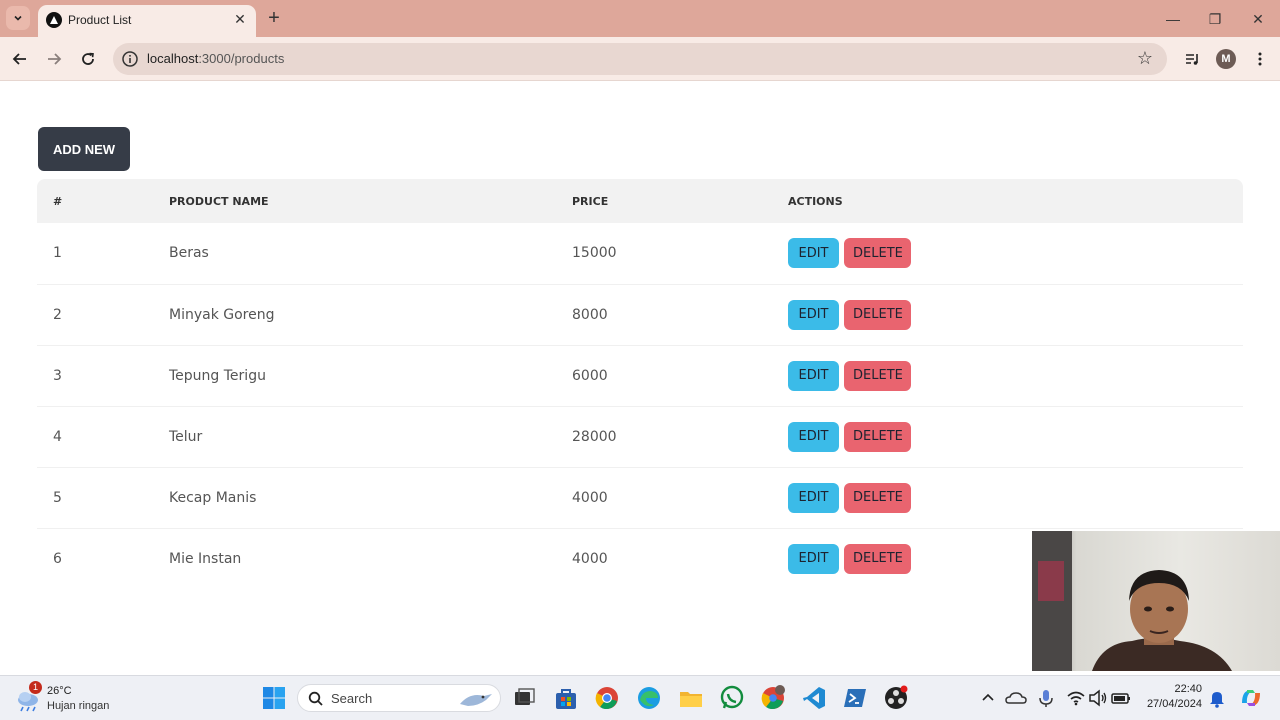  What do you see at coordinates (354, 437) in the screenshot?
I see `product-name: Telur` at bounding box center [354, 437].